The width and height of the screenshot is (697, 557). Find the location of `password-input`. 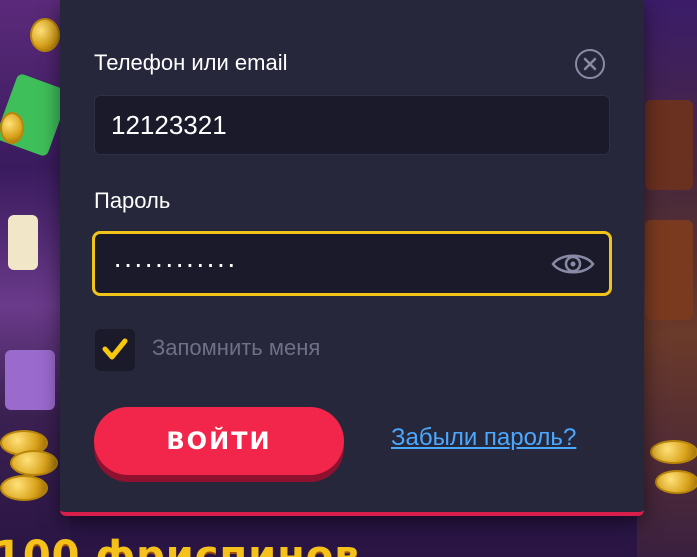

password-input is located at coordinates (333, 263).